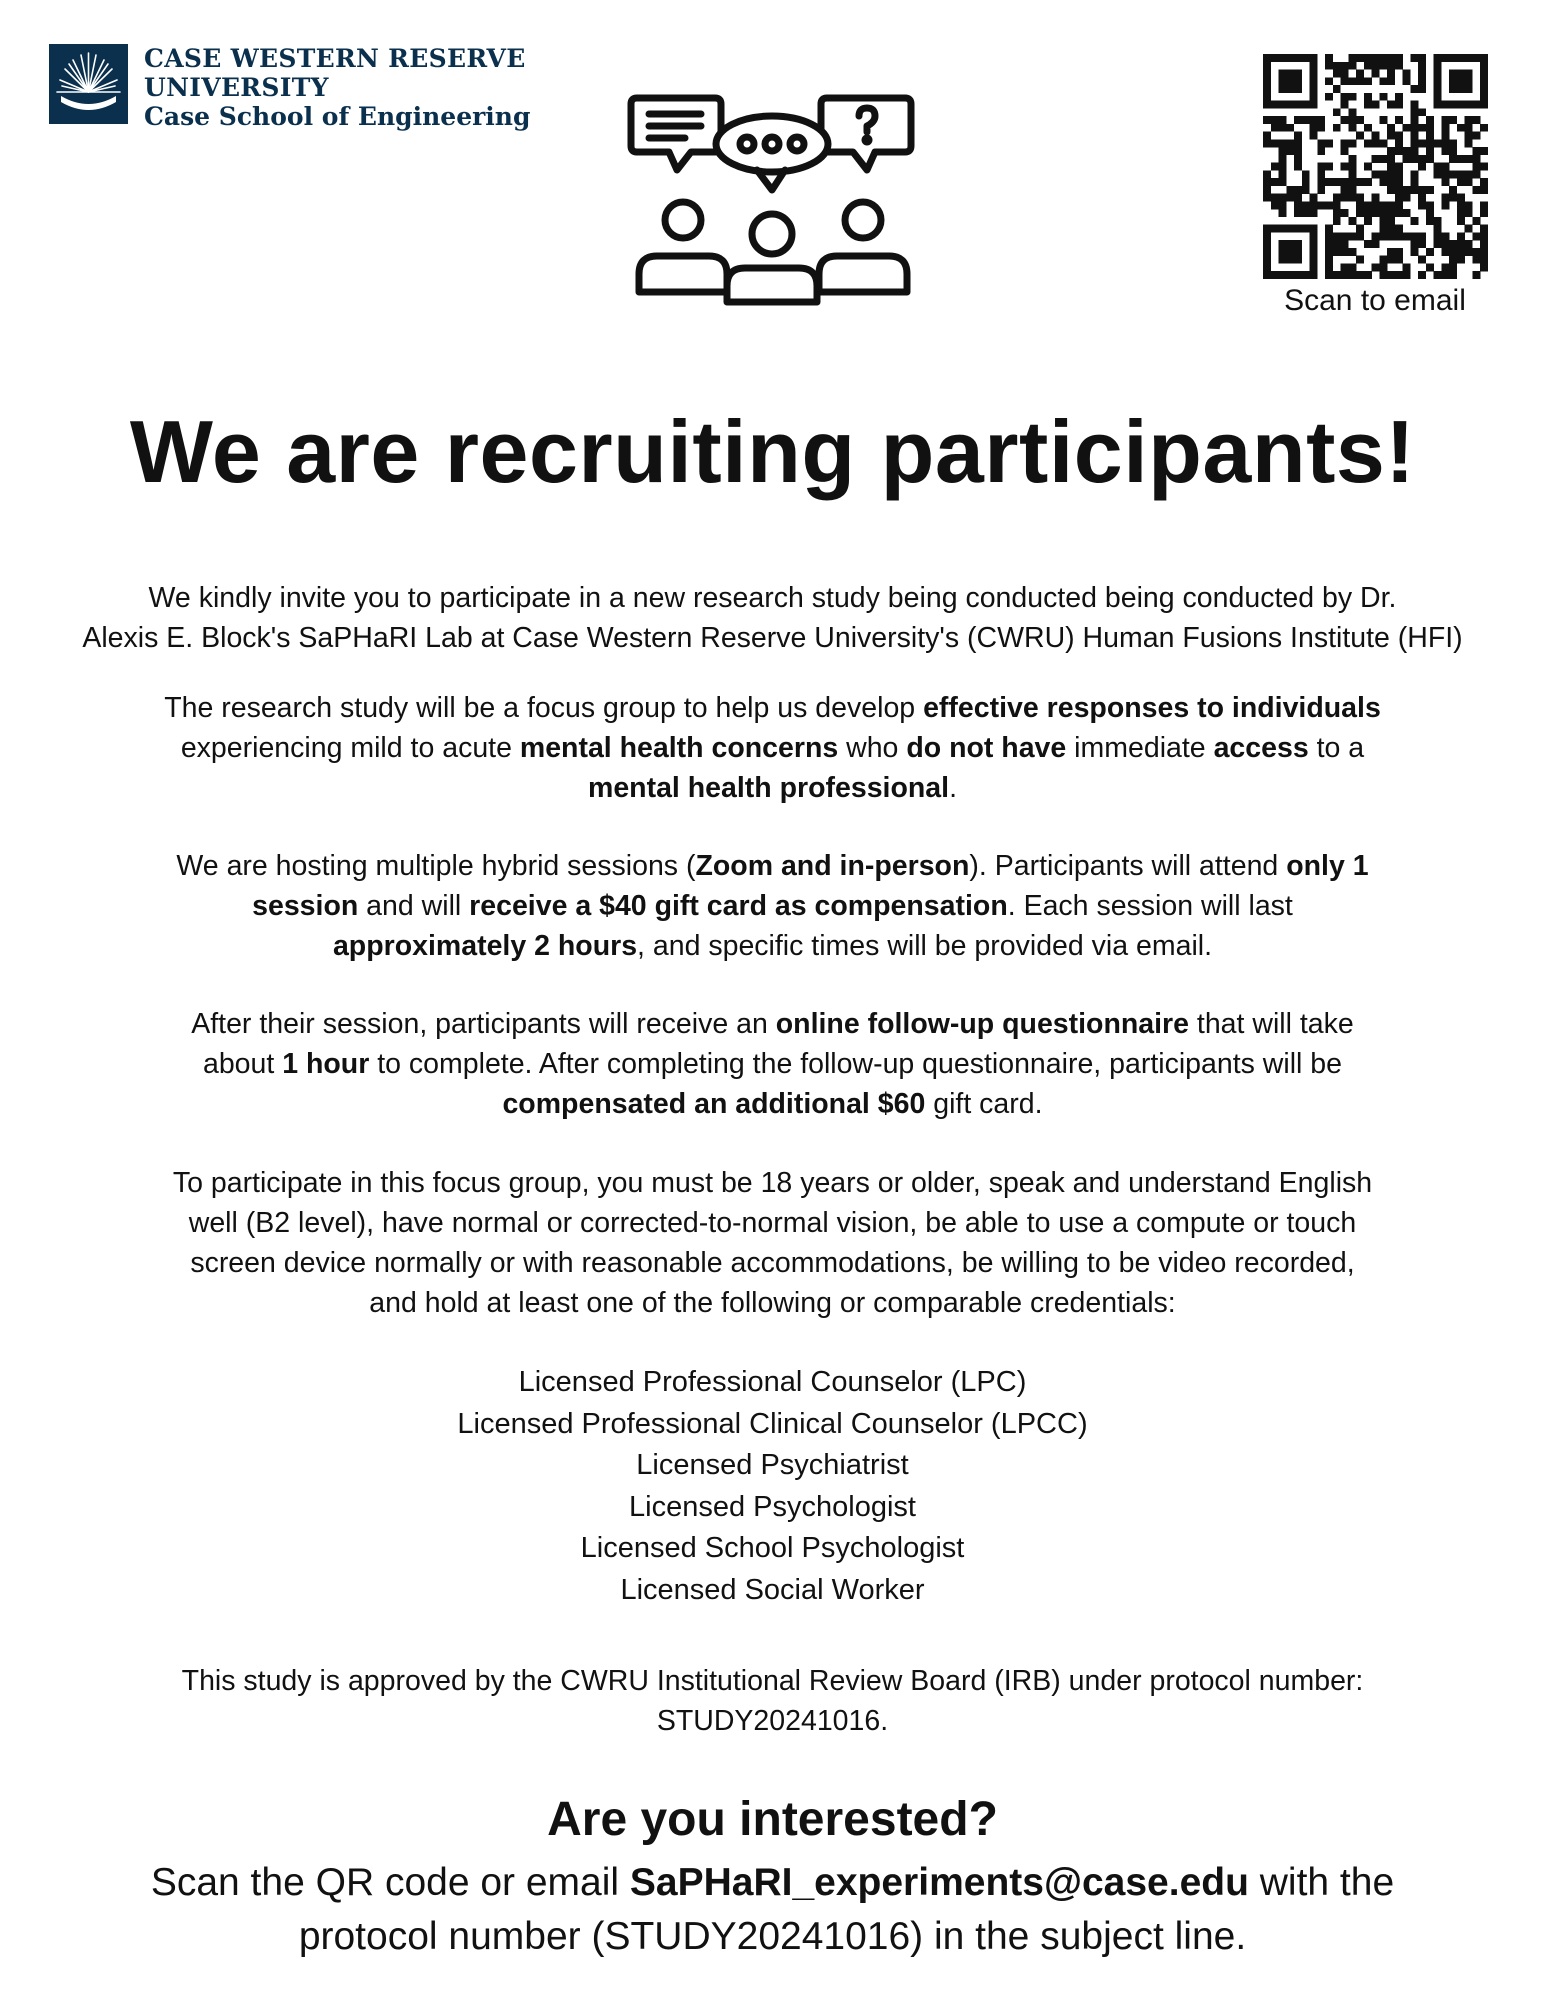 Image resolution: width=1545 pixels, height=2000 pixels. I want to click on contact-email-link: SaPHaRI_experiments@case.edu, so click(939, 1882).